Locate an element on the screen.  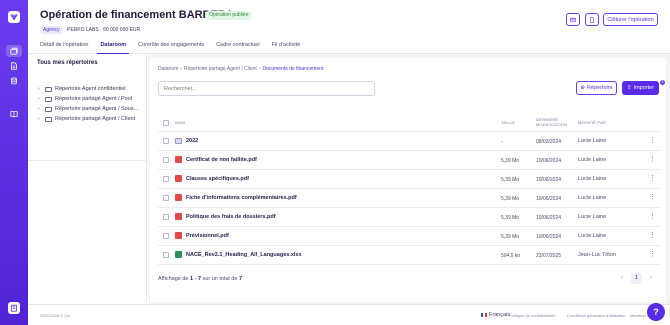
logo-icon is located at coordinates (14, 17).